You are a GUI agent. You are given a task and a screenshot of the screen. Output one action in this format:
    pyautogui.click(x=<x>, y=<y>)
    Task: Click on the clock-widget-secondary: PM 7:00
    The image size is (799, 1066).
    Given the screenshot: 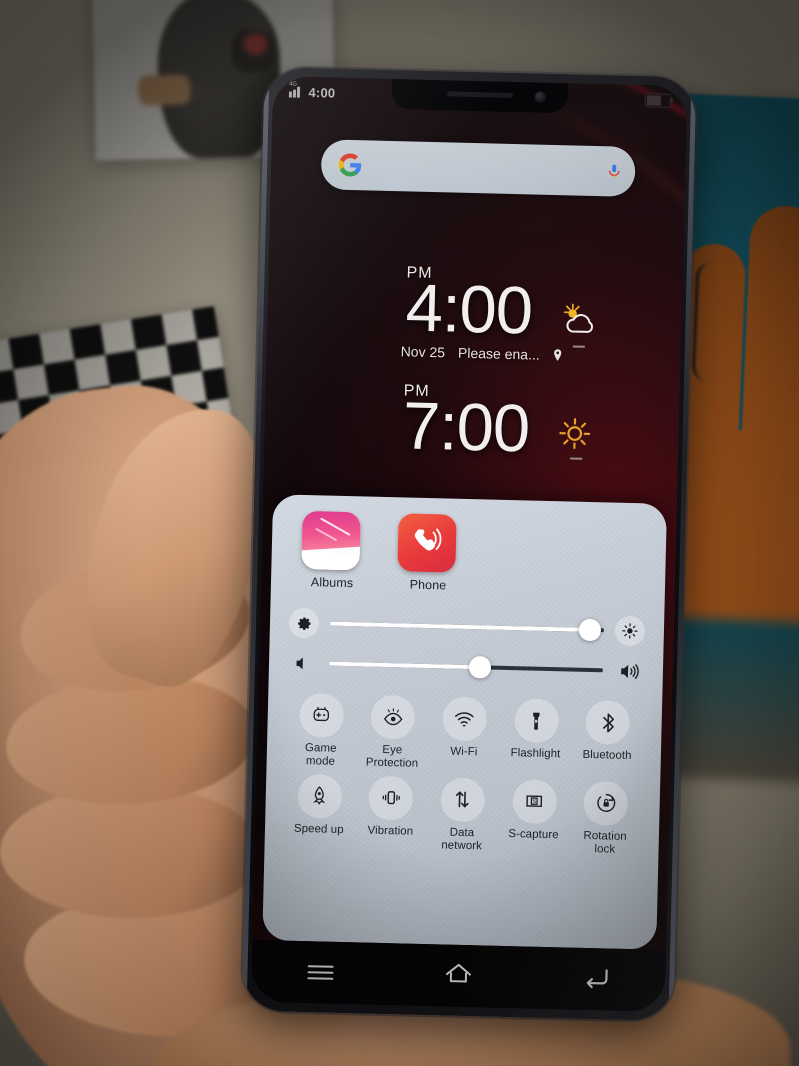 What is the action you would take?
    pyautogui.click(x=472, y=423)
    